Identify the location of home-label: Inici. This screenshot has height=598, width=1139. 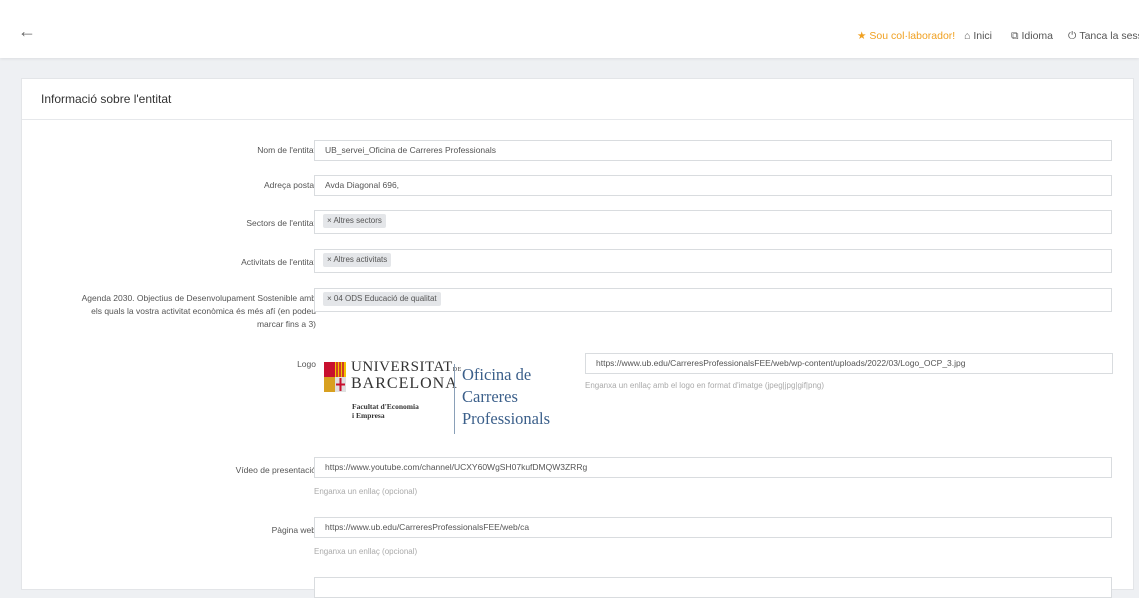
(983, 36).